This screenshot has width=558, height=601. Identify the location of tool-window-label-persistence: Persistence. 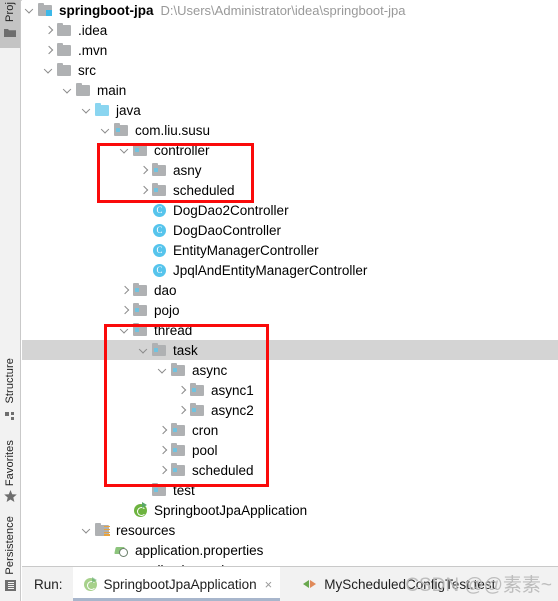
(10, 545).